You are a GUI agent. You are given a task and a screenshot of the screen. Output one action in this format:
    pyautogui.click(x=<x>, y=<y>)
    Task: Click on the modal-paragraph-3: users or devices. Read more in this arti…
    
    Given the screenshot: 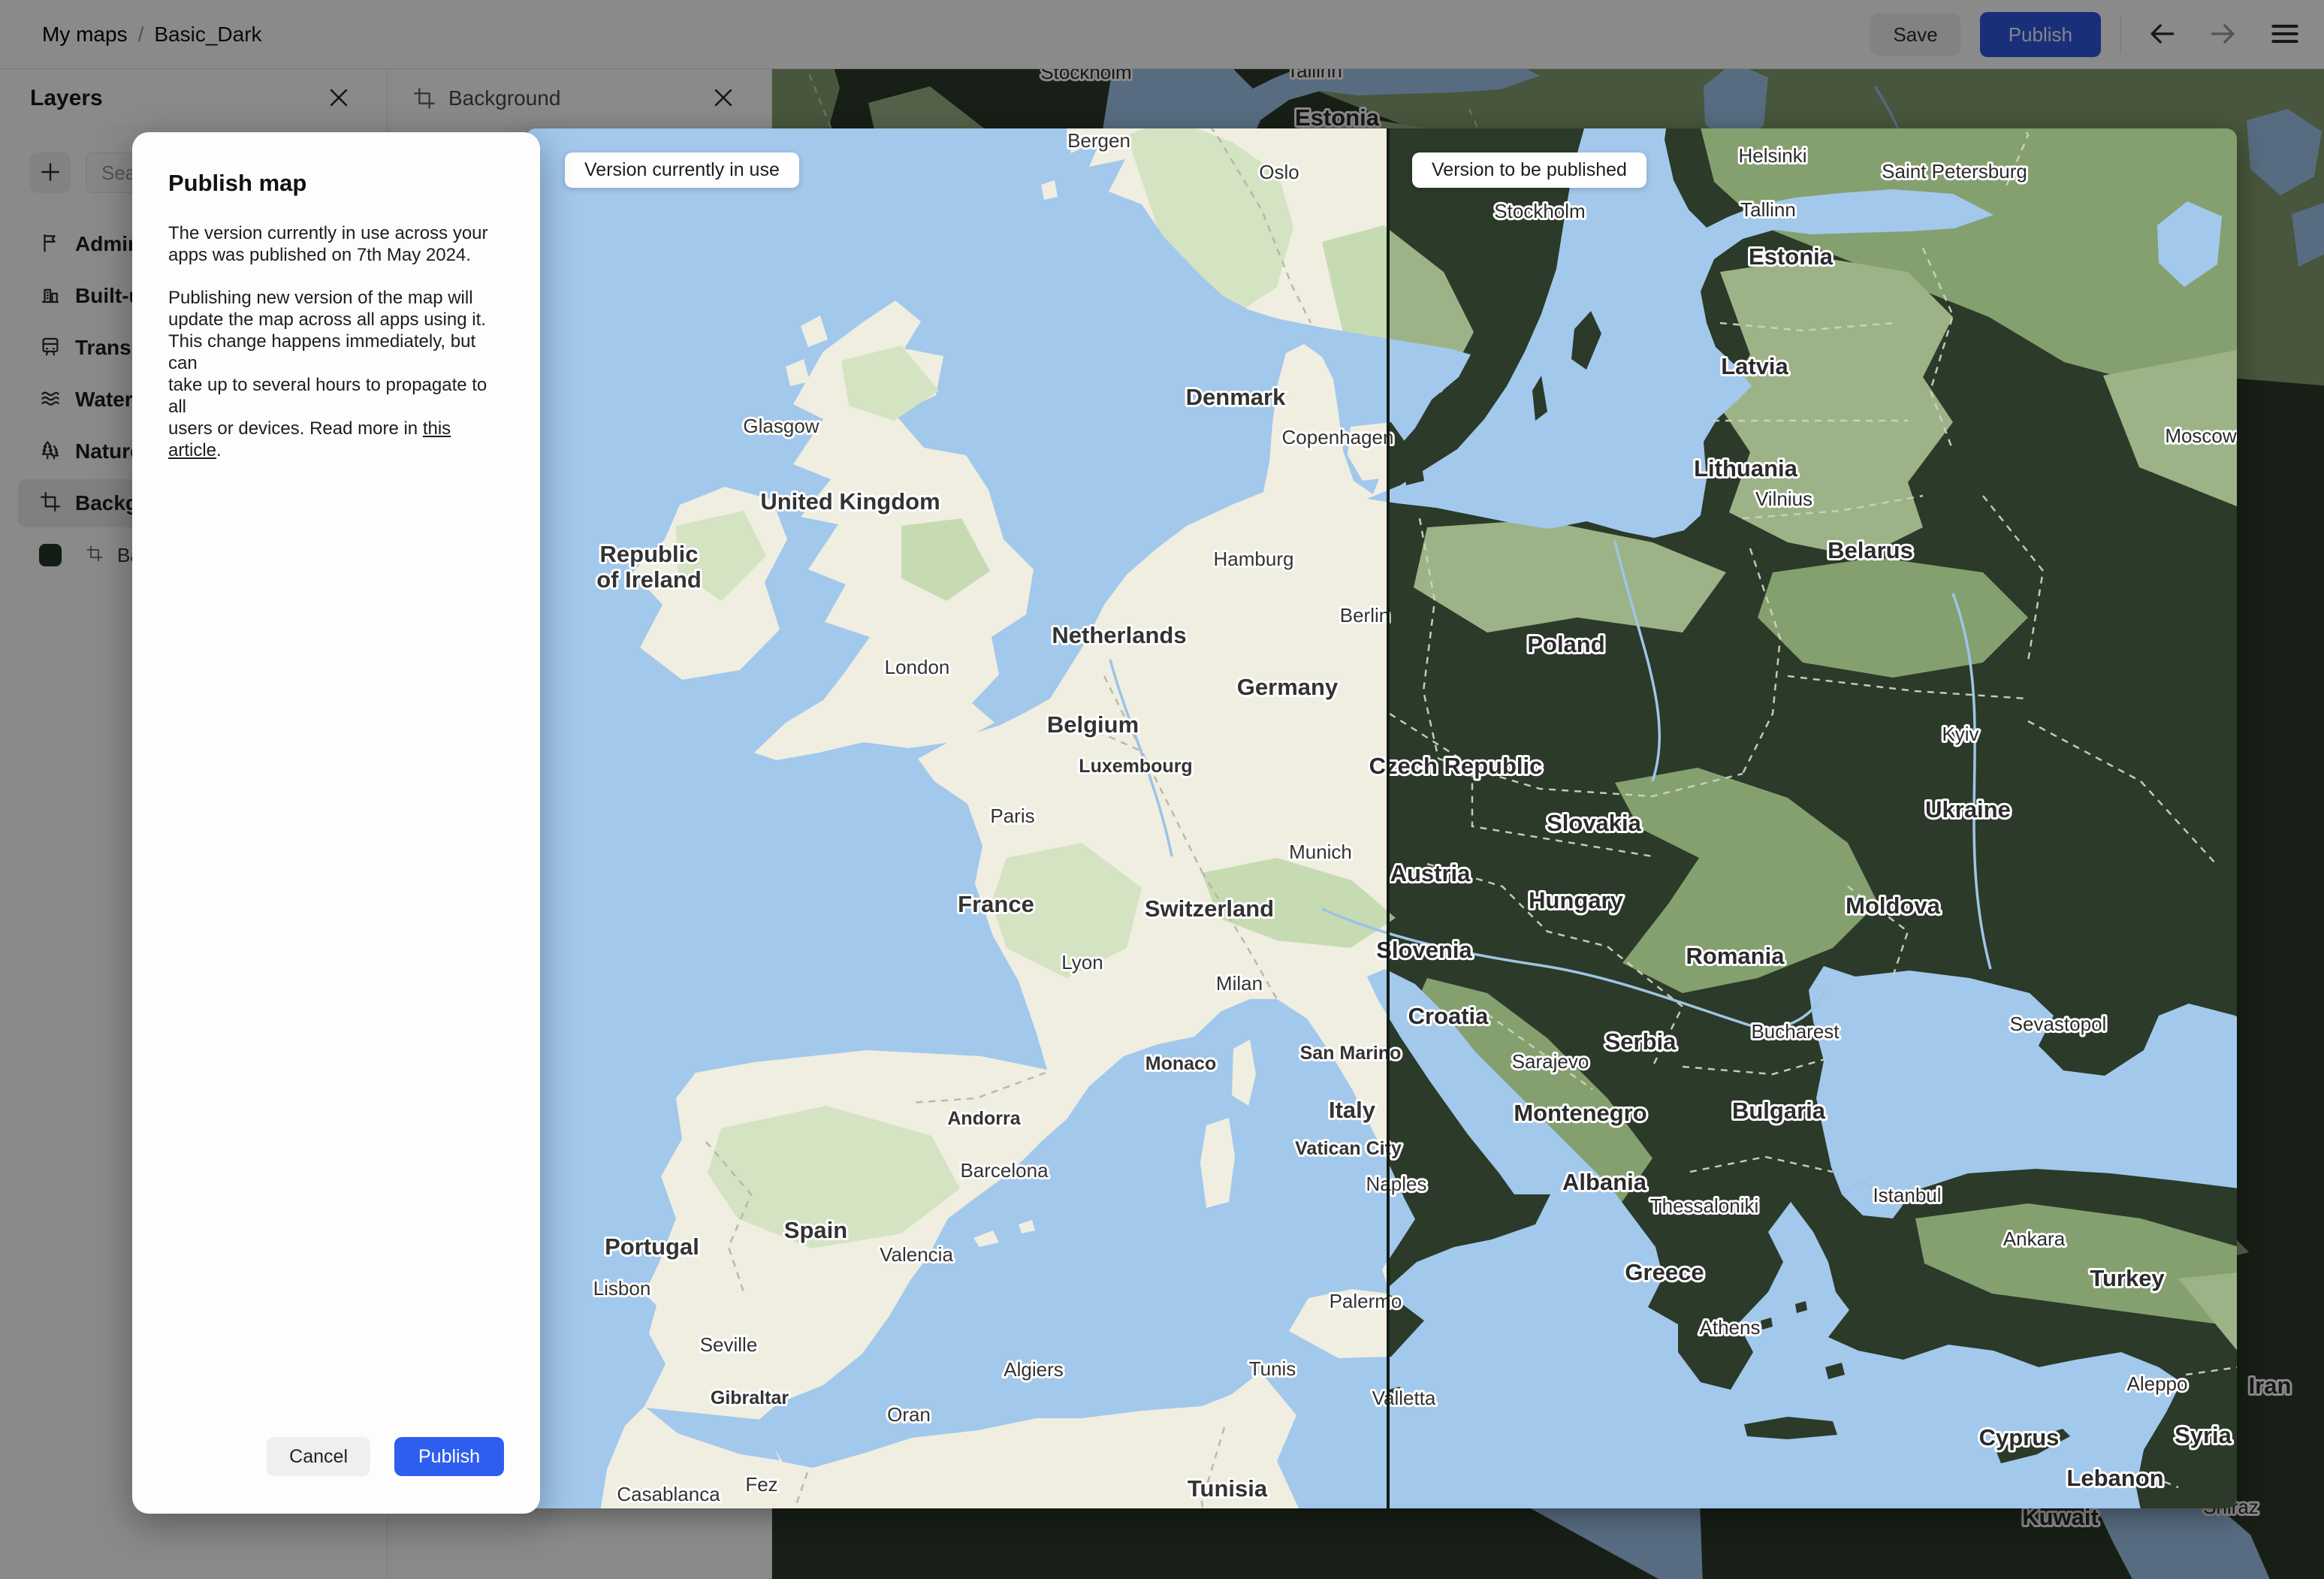 What is the action you would take?
    pyautogui.click(x=336, y=439)
    